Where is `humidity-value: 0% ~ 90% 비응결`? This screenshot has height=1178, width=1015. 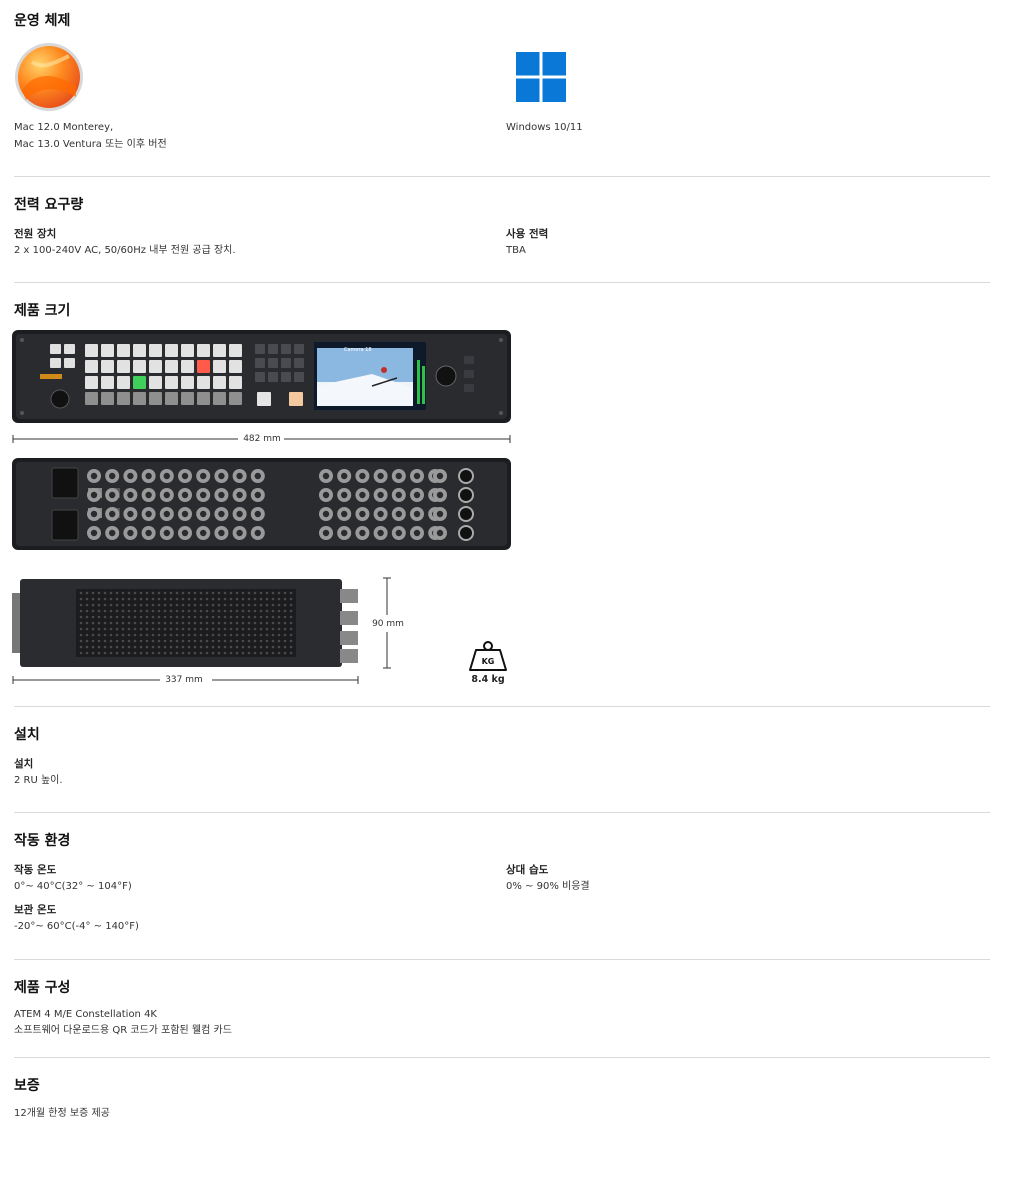
humidity-value: 0% ~ 90% 비응결 is located at coordinates (548, 886).